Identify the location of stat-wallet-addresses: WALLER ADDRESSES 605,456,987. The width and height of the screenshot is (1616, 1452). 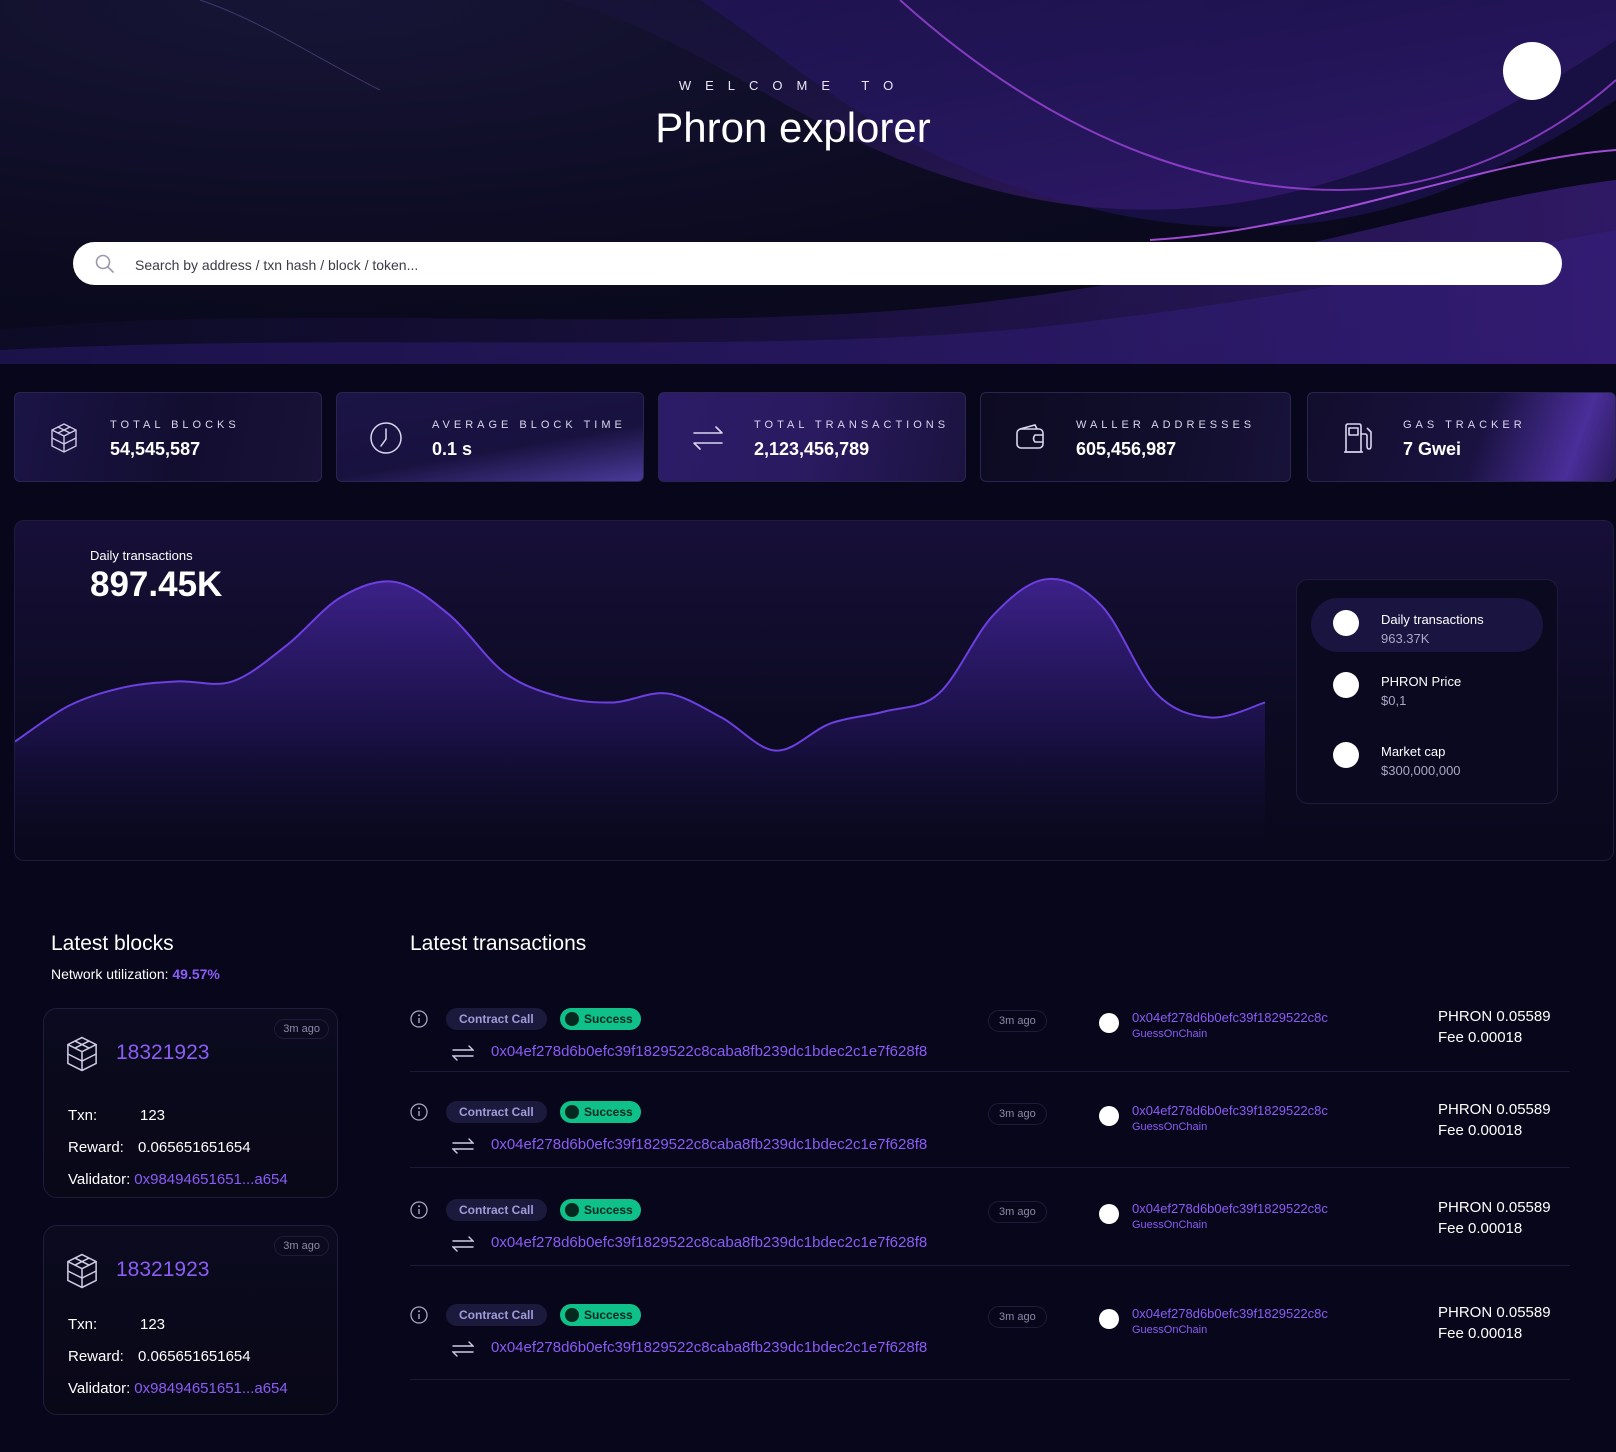
(1135, 437).